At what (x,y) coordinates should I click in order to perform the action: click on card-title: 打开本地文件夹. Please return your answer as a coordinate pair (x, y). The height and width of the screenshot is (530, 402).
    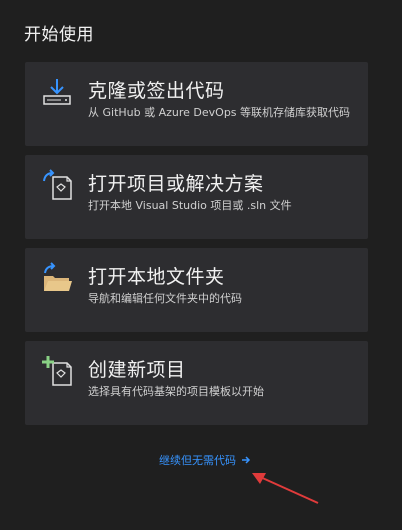
    Looking at the image, I should click on (156, 277).